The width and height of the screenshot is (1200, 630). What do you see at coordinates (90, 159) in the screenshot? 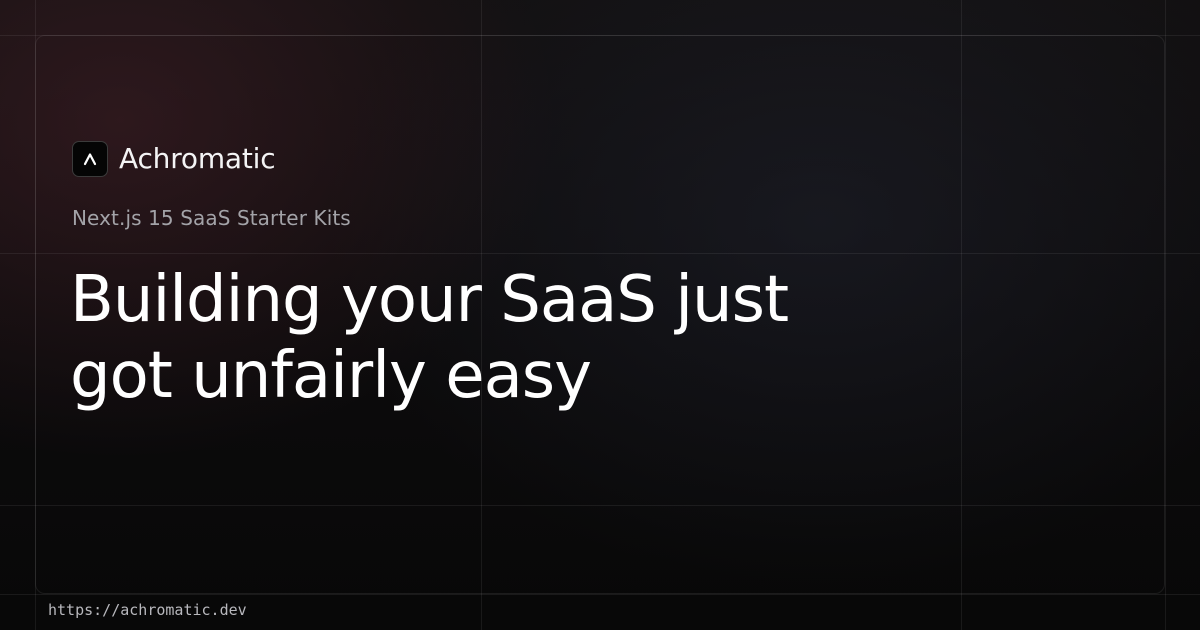
I see `caret-up-icon` at bounding box center [90, 159].